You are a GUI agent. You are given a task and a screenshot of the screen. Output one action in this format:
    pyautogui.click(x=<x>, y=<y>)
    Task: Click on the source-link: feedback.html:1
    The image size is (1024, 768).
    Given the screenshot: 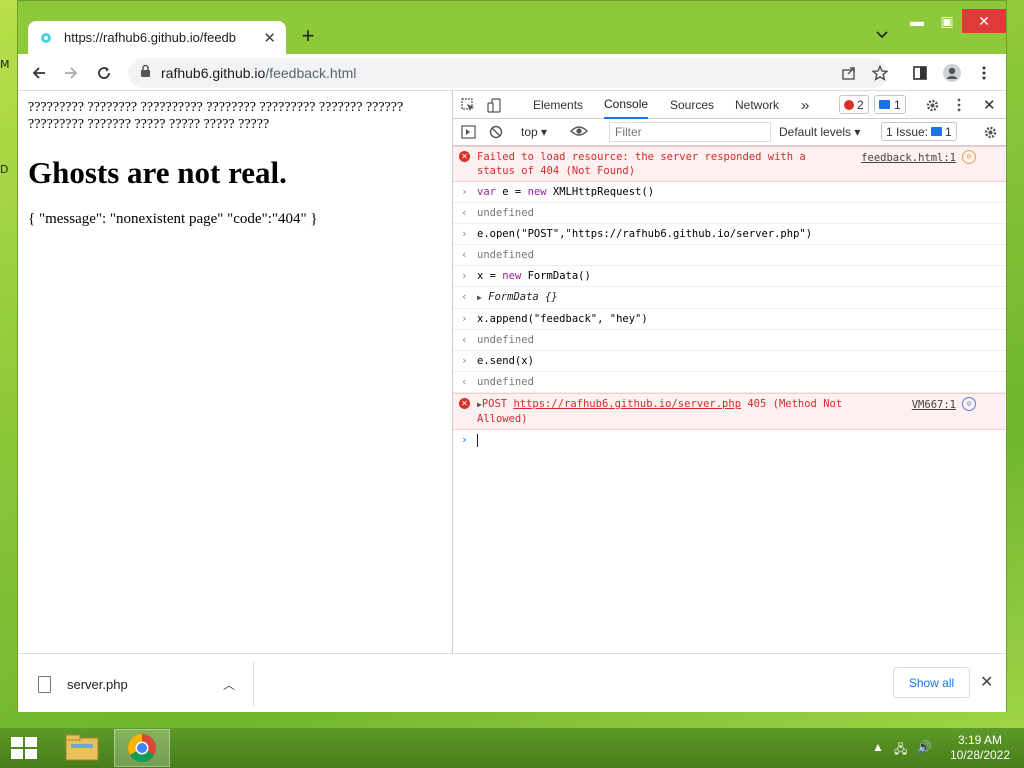 What is the action you would take?
    pyautogui.click(x=908, y=158)
    